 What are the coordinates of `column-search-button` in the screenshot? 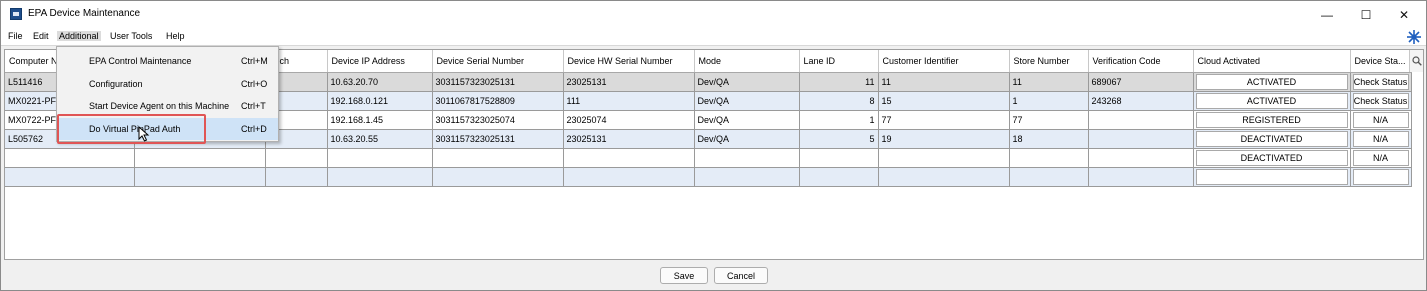 It's located at (1416, 61).